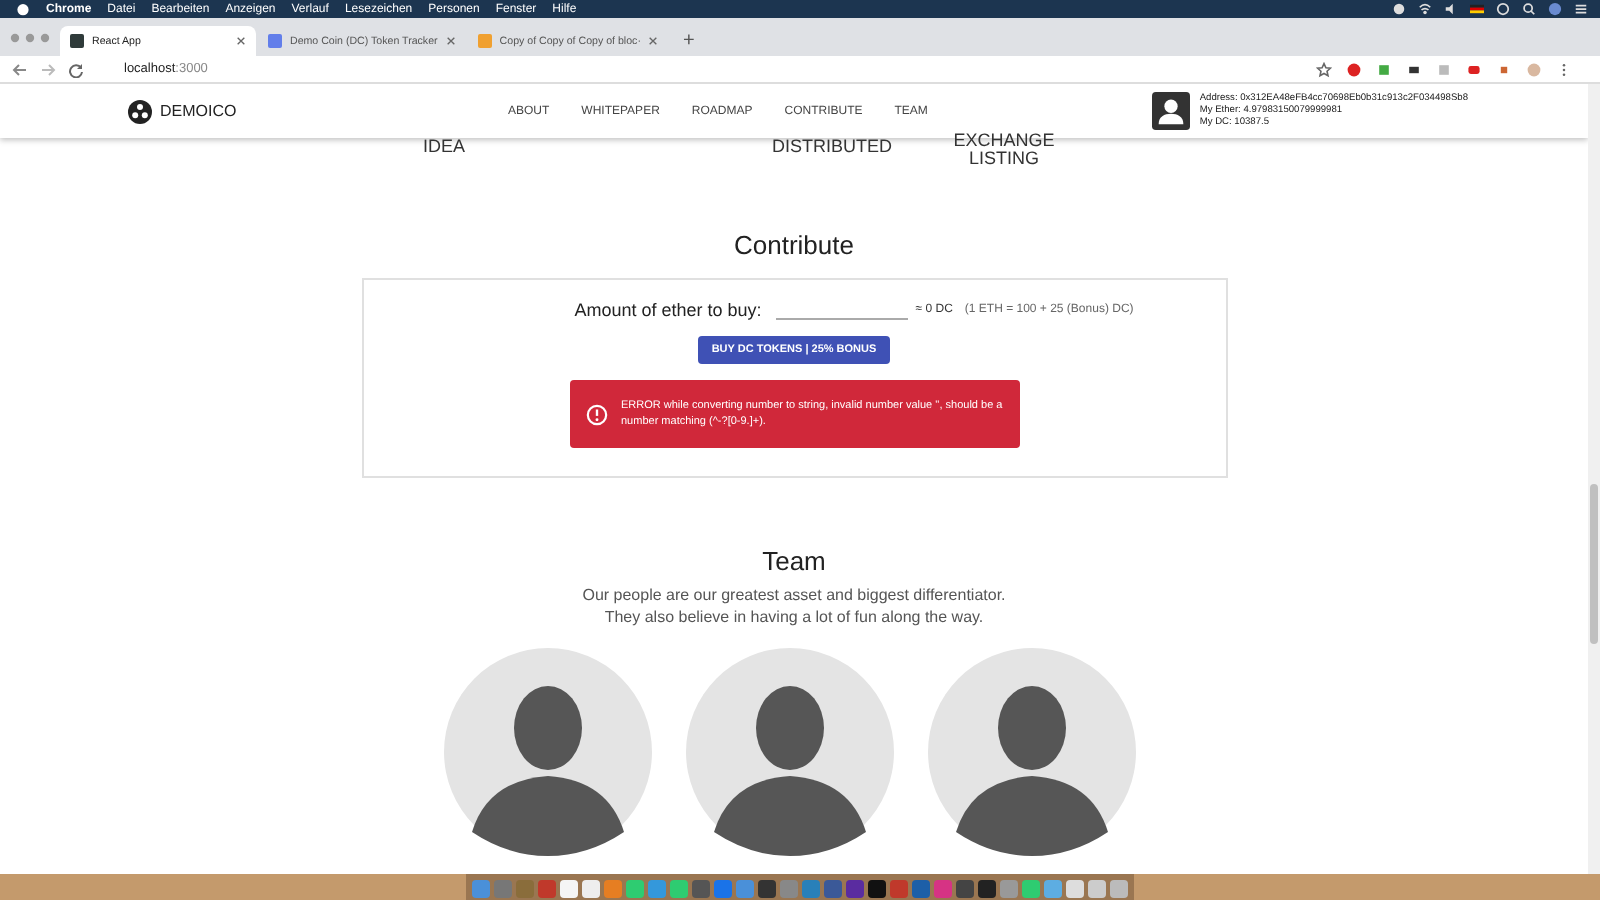 Image resolution: width=1600 pixels, height=900 pixels. Describe the element at coordinates (1170, 111) in the screenshot. I see `user-avatar-icon` at that location.